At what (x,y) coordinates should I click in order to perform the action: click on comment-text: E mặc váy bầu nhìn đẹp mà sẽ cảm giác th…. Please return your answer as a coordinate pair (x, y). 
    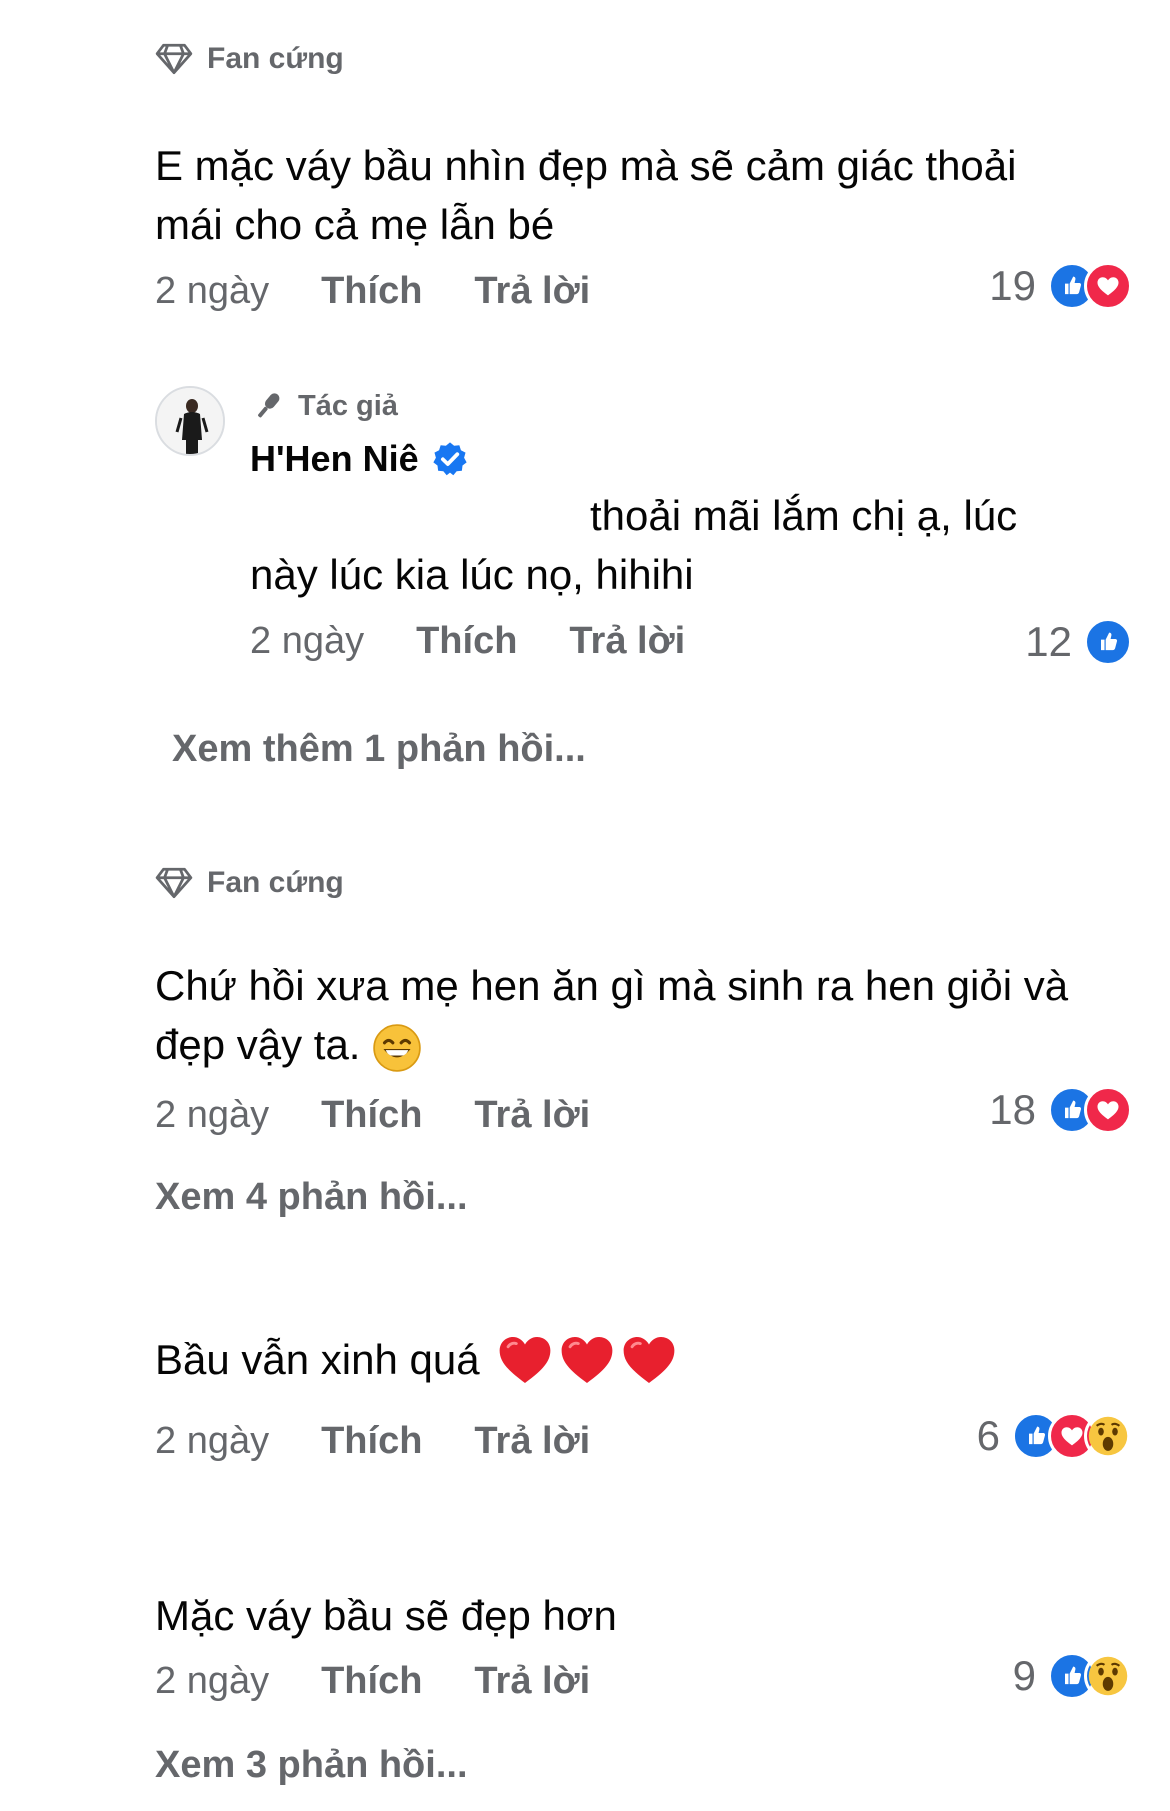
    Looking at the image, I should click on (586, 195).